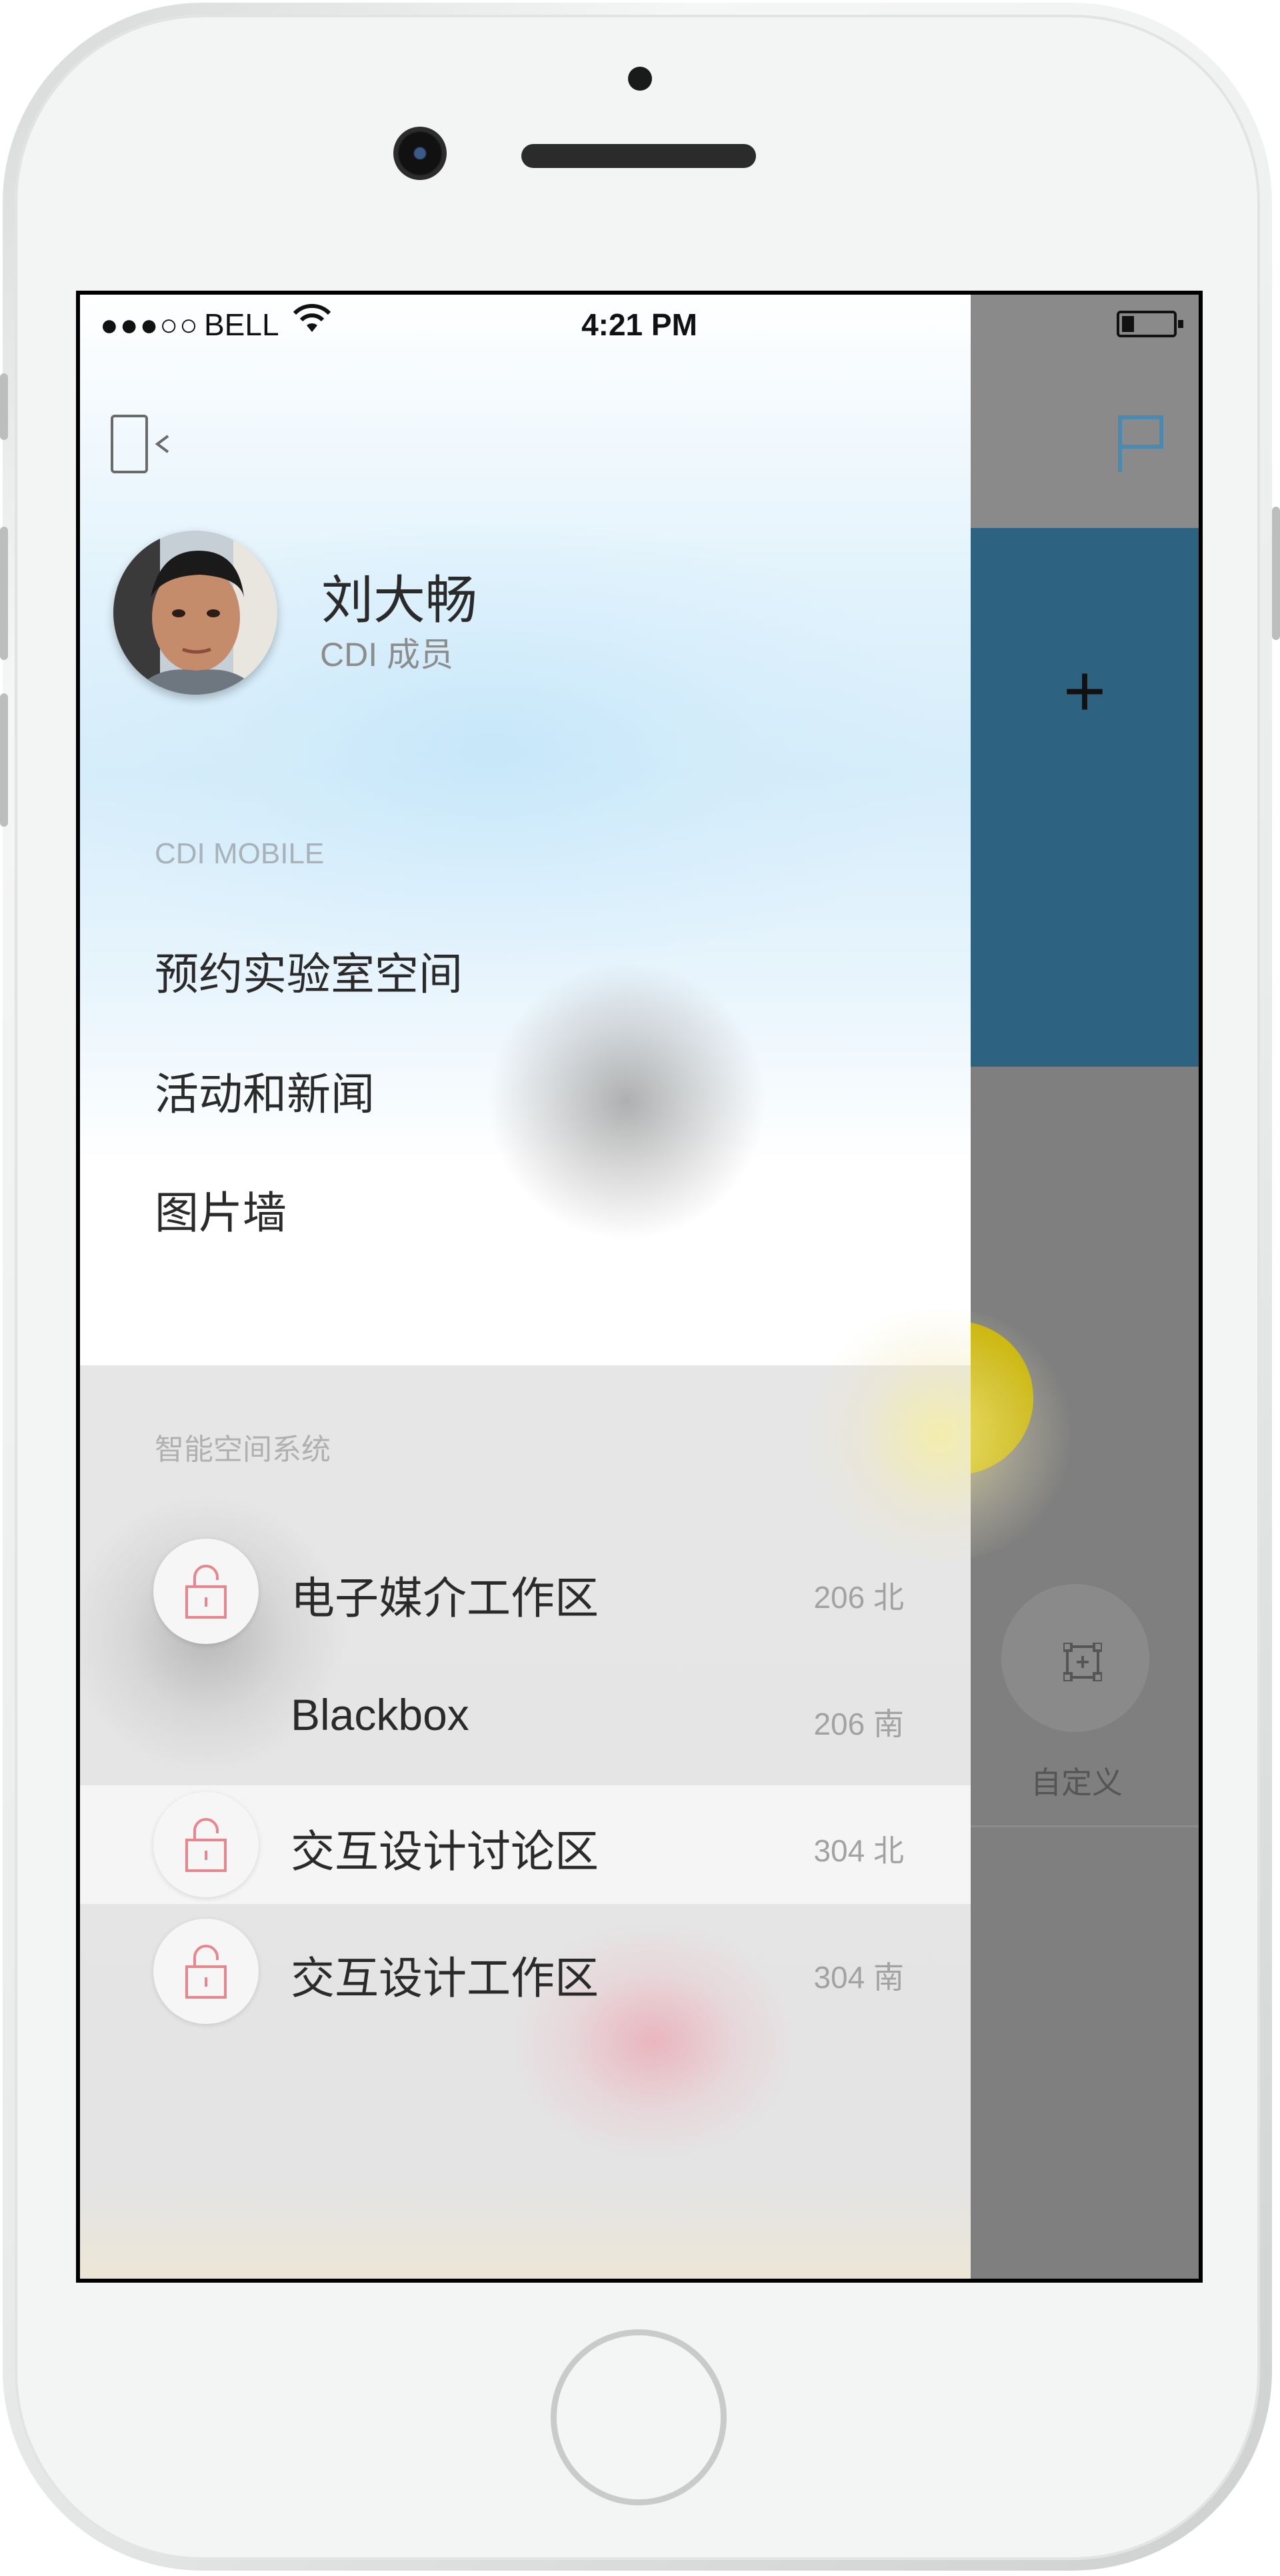 The height and width of the screenshot is (2576, 1280). I want to click on divider, so click(1085, 1826).